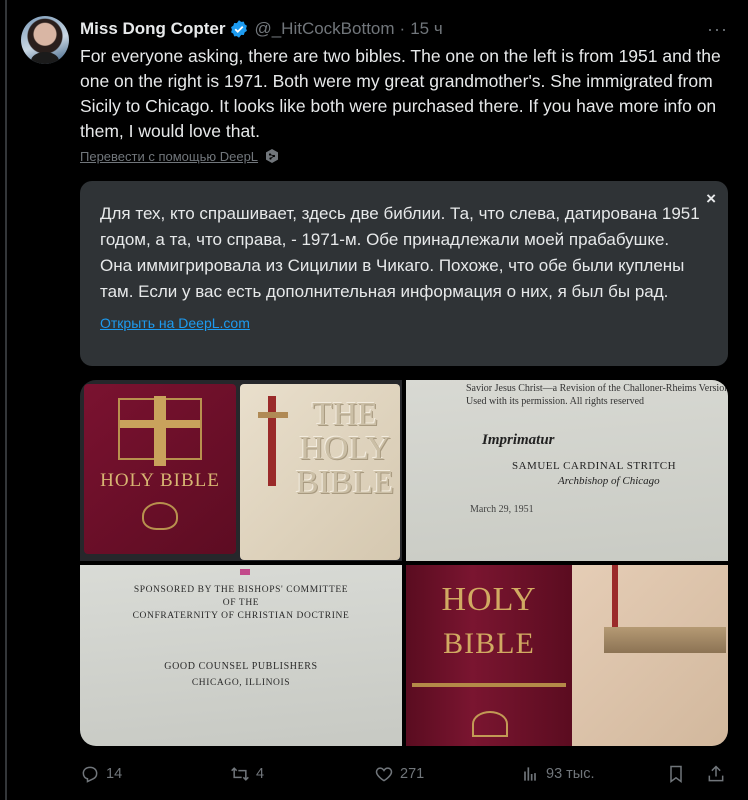 This screenshot has height=800, width=748. Describe the element at coordinates (594, 466) in the screenshot. I see `imprimatur-signer: SAMUEL CARDINAL STRITCH` at that location.